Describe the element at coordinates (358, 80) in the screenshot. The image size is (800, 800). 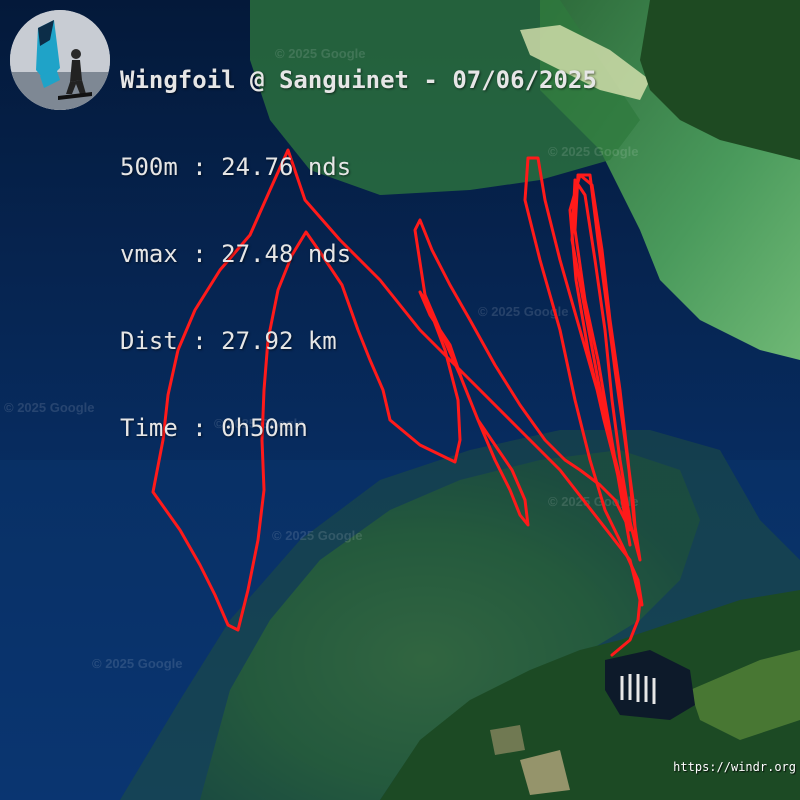
I see `session-title: Wingfoil @ Sanguinet - 07/06/2025` at that location.